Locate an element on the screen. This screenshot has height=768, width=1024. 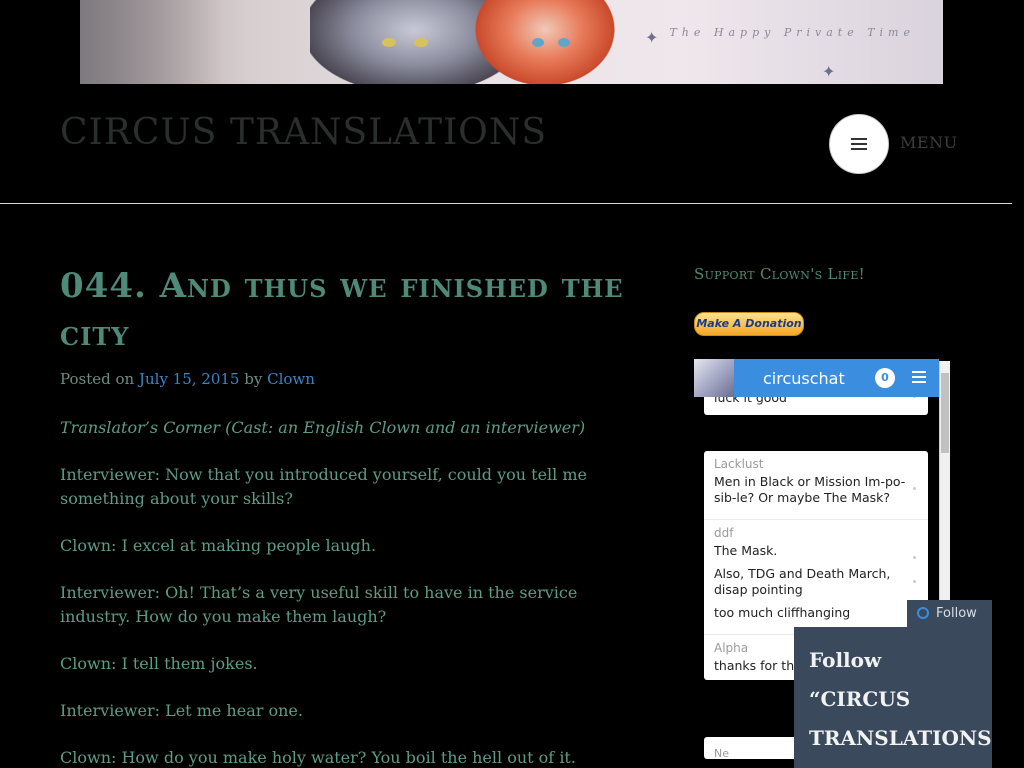
post-paragraph: Interviewer: Let me hear one. is located at coordinates (181, 710).